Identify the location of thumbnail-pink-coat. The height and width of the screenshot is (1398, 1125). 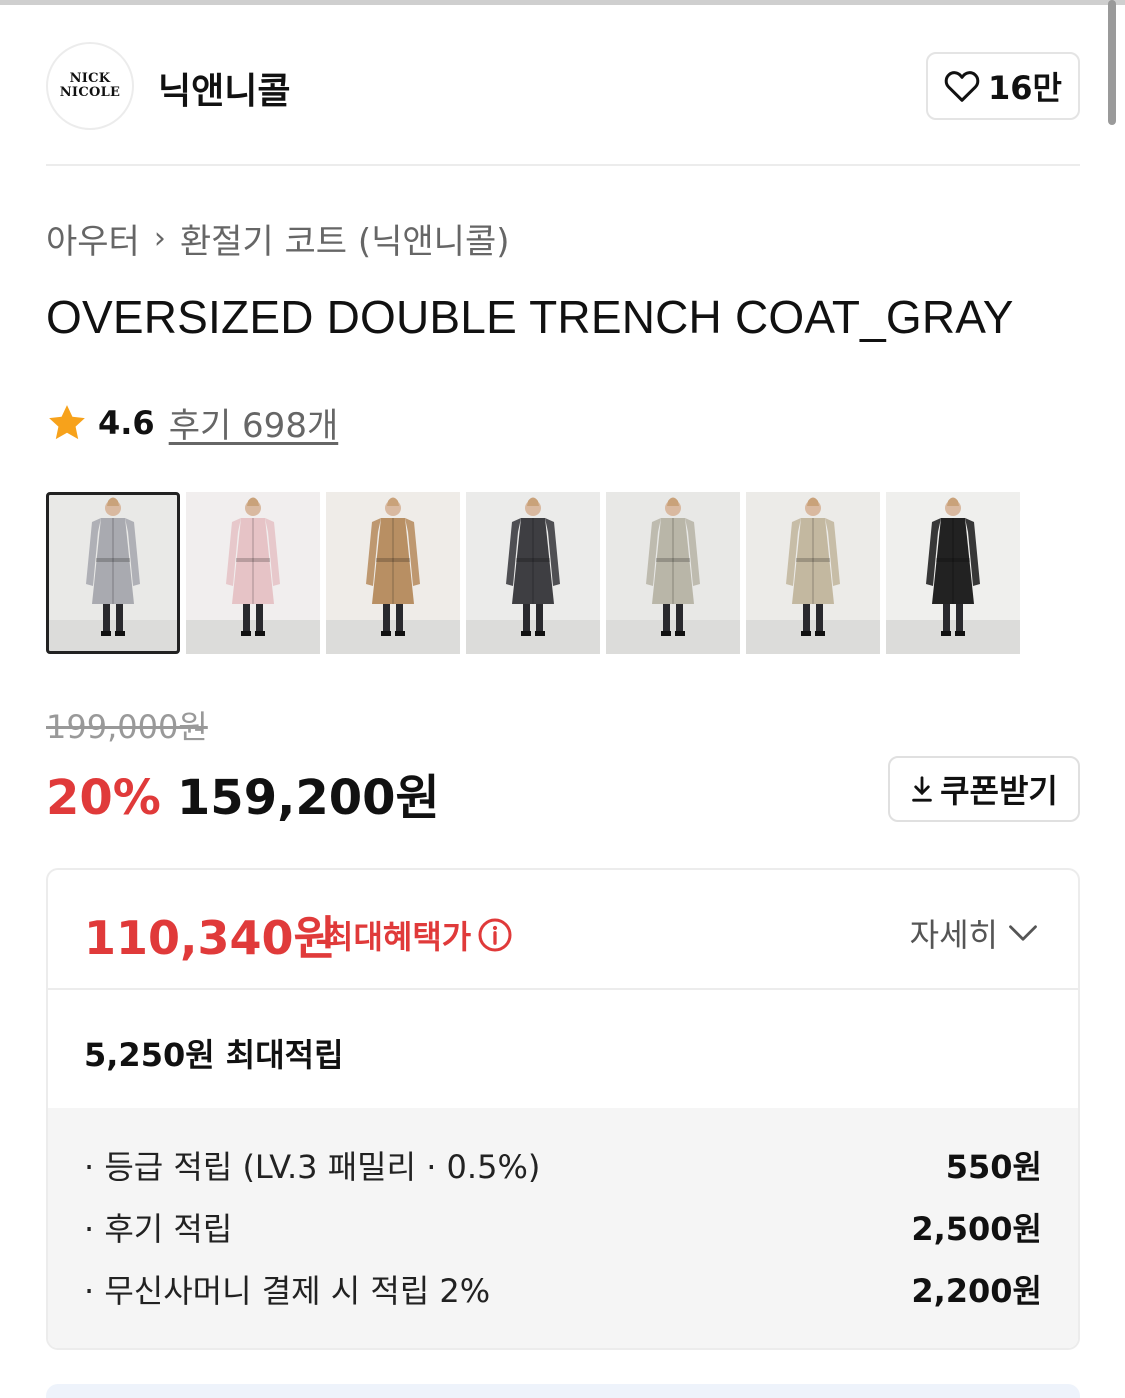
(253, 573).